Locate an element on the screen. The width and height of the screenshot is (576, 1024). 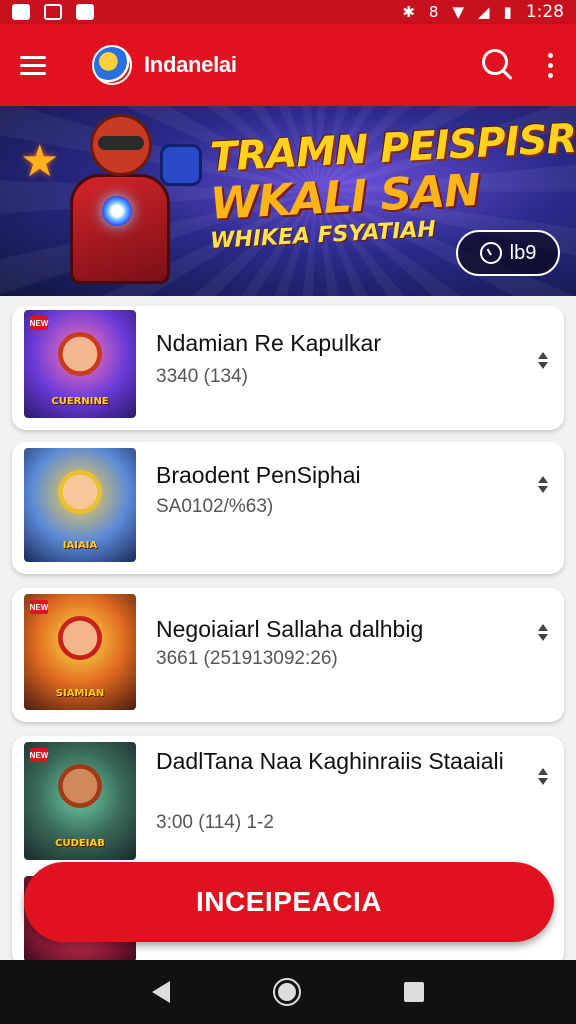
notification-icon is located at coordinates (21, 12).